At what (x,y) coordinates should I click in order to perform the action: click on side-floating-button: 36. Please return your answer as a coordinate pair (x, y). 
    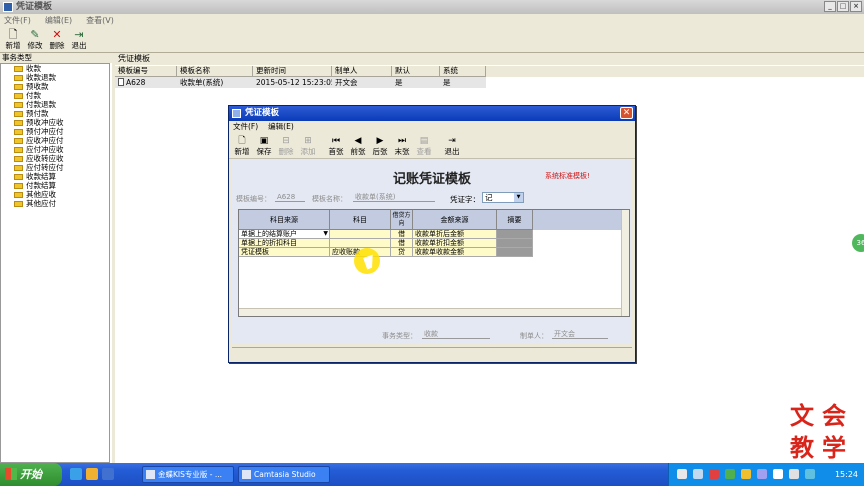
    Looking at the image, I should click on (858, 243).